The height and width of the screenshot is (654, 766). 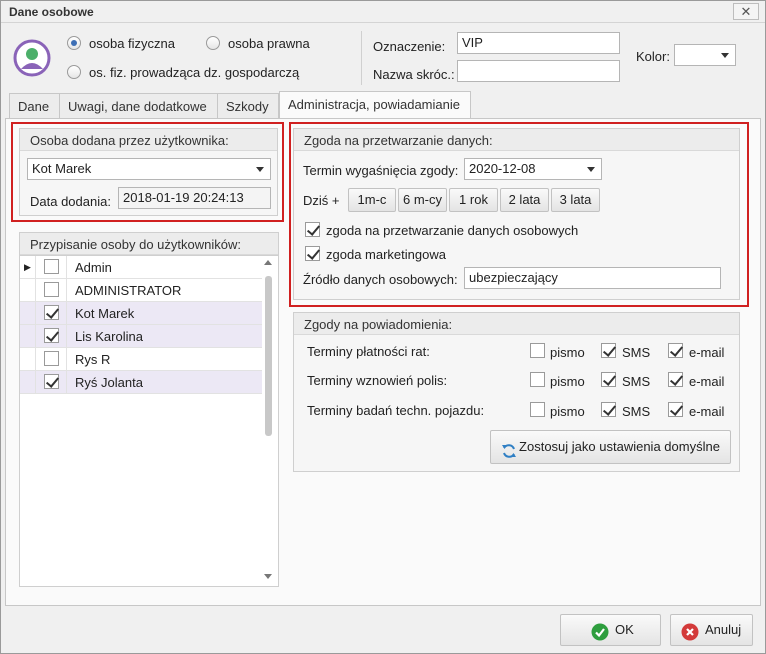 What do you see at coordinates (141, 267) in the screenshot?
I see `table-row: ▶ Admin` at bounding box center [141, 267].